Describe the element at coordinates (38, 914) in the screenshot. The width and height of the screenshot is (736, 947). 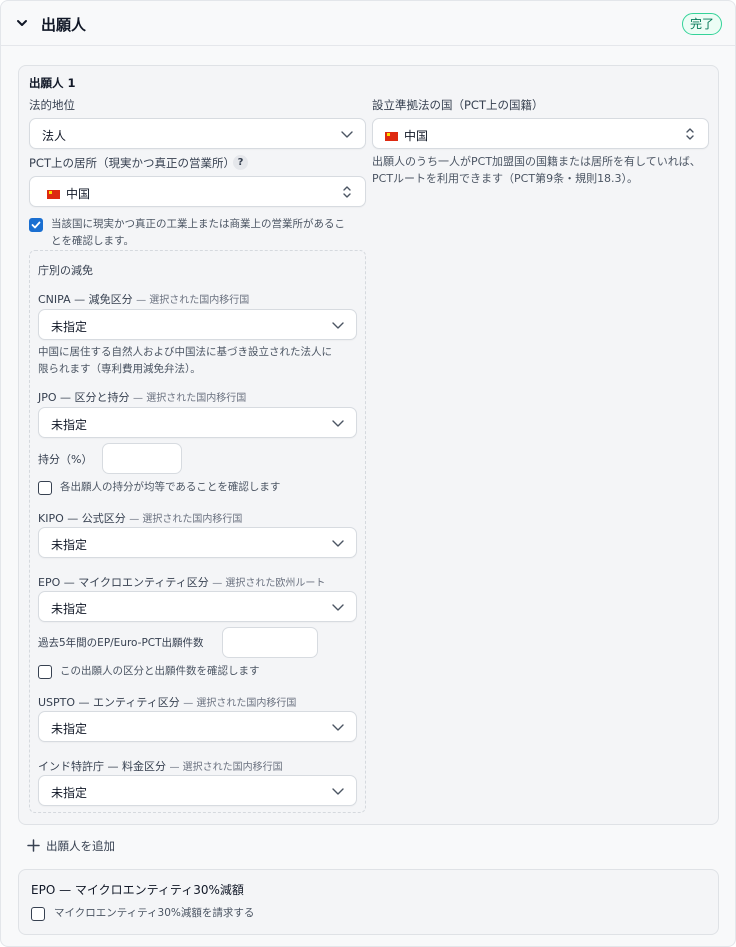
I see `epo-micro-checkbox` at that location.